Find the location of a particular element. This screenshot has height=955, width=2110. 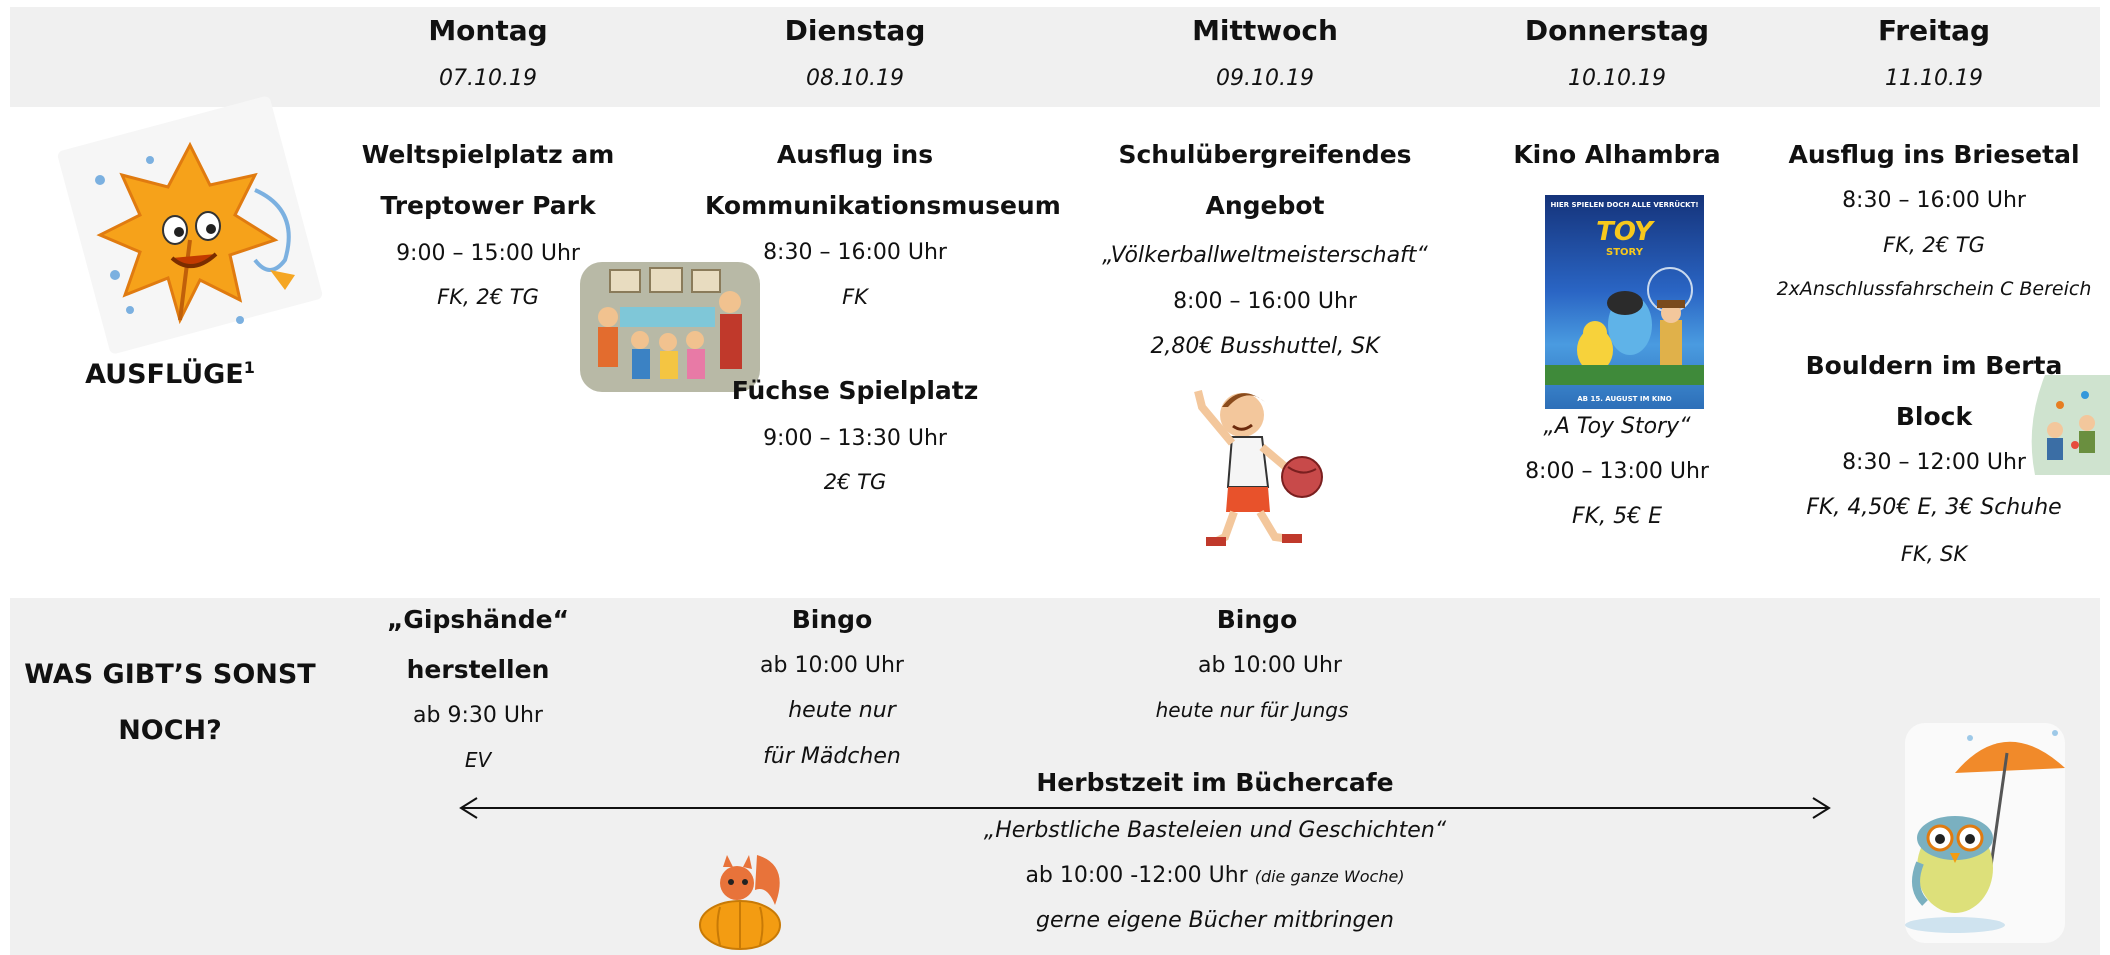

activity-time: 8:00 – 13:00 Uhr is located at coordinates (1617, 471).